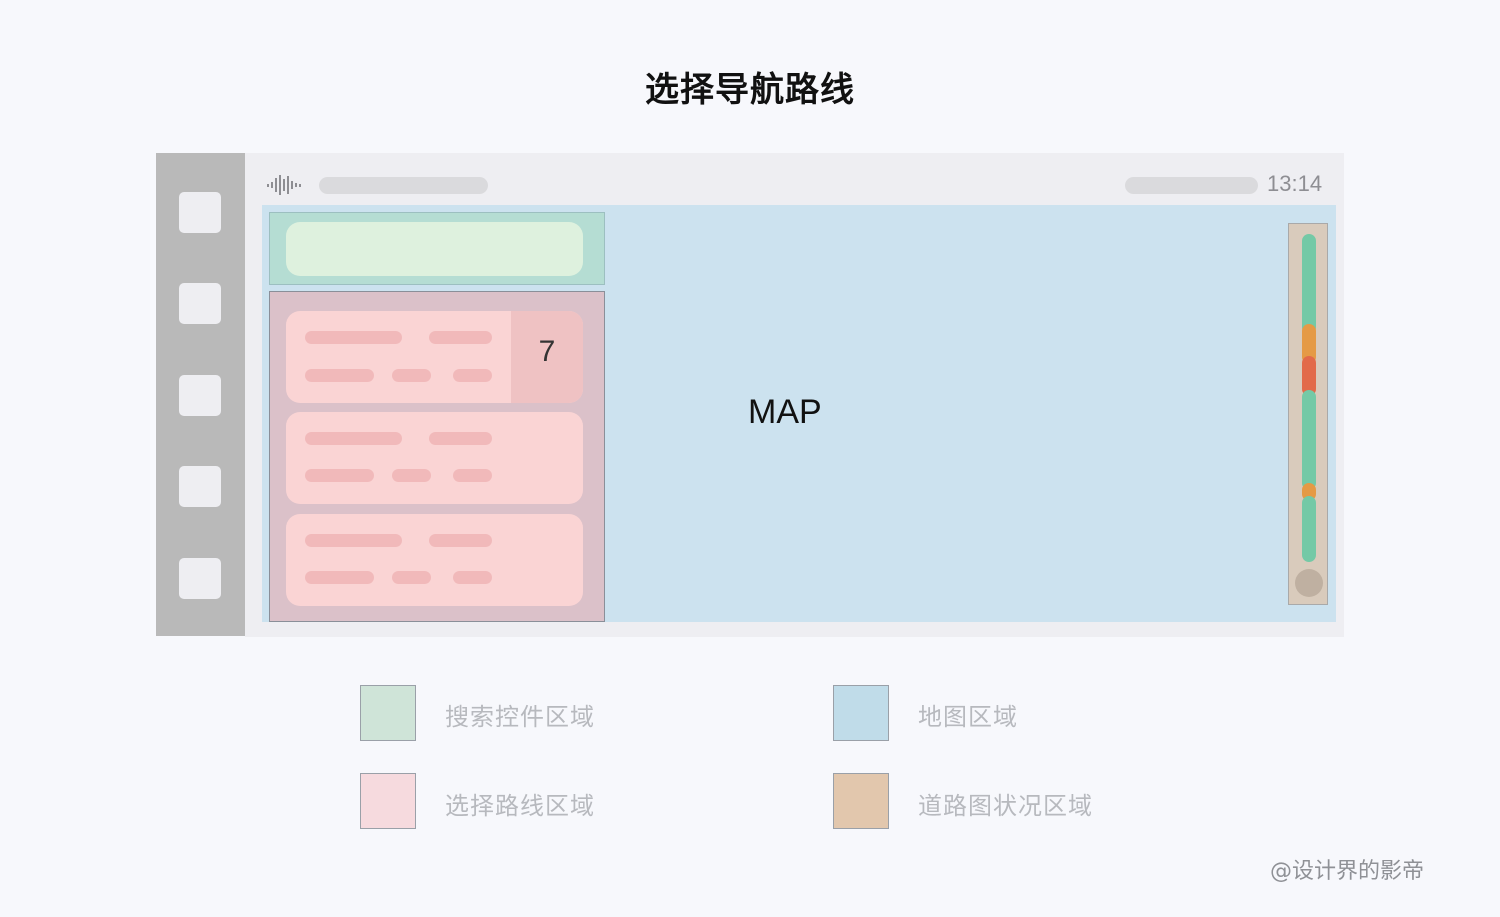  What do you see at coordinates (520, 717) in the screenshot?
I see `legend-label-search: 搜索控件区域` at bounding box center [520, 717].